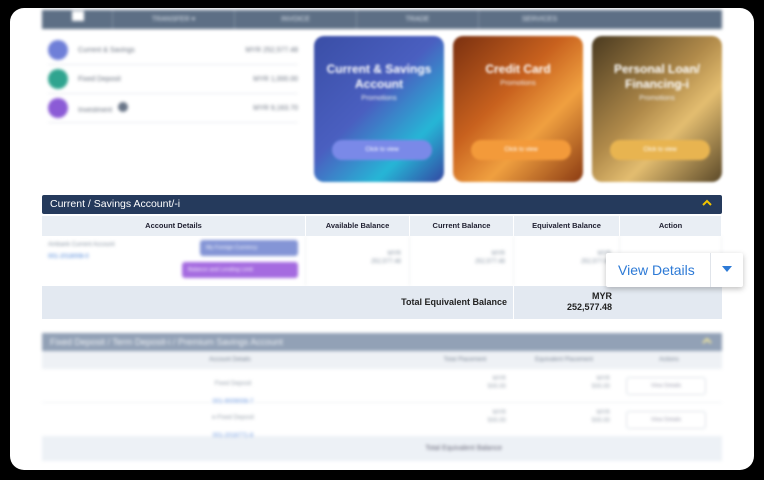 Image resolution: width=764 pixels, height=480 pixels. Describe the element at coordinates (173, 19) in the screenshot. I see `nav-transfer: TRANSFER ▾` at that location.